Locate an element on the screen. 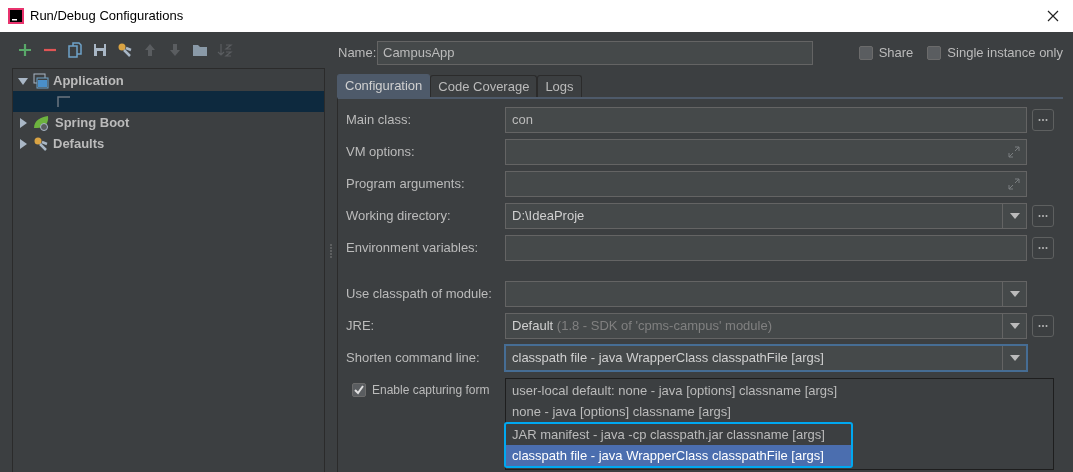  copy-icon is located at coordinates (75, 50).